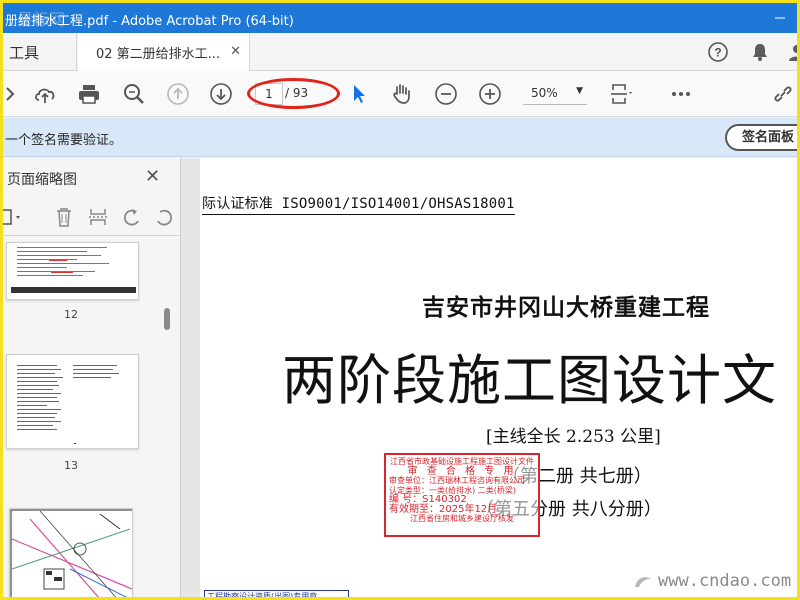 This screenshot has width=800, height=600. What do you see at coordinates (573, 437) in the screenshot?
I see `main-line-length: [主线全长 2.253 公里]` at bounding box center [573, 437].